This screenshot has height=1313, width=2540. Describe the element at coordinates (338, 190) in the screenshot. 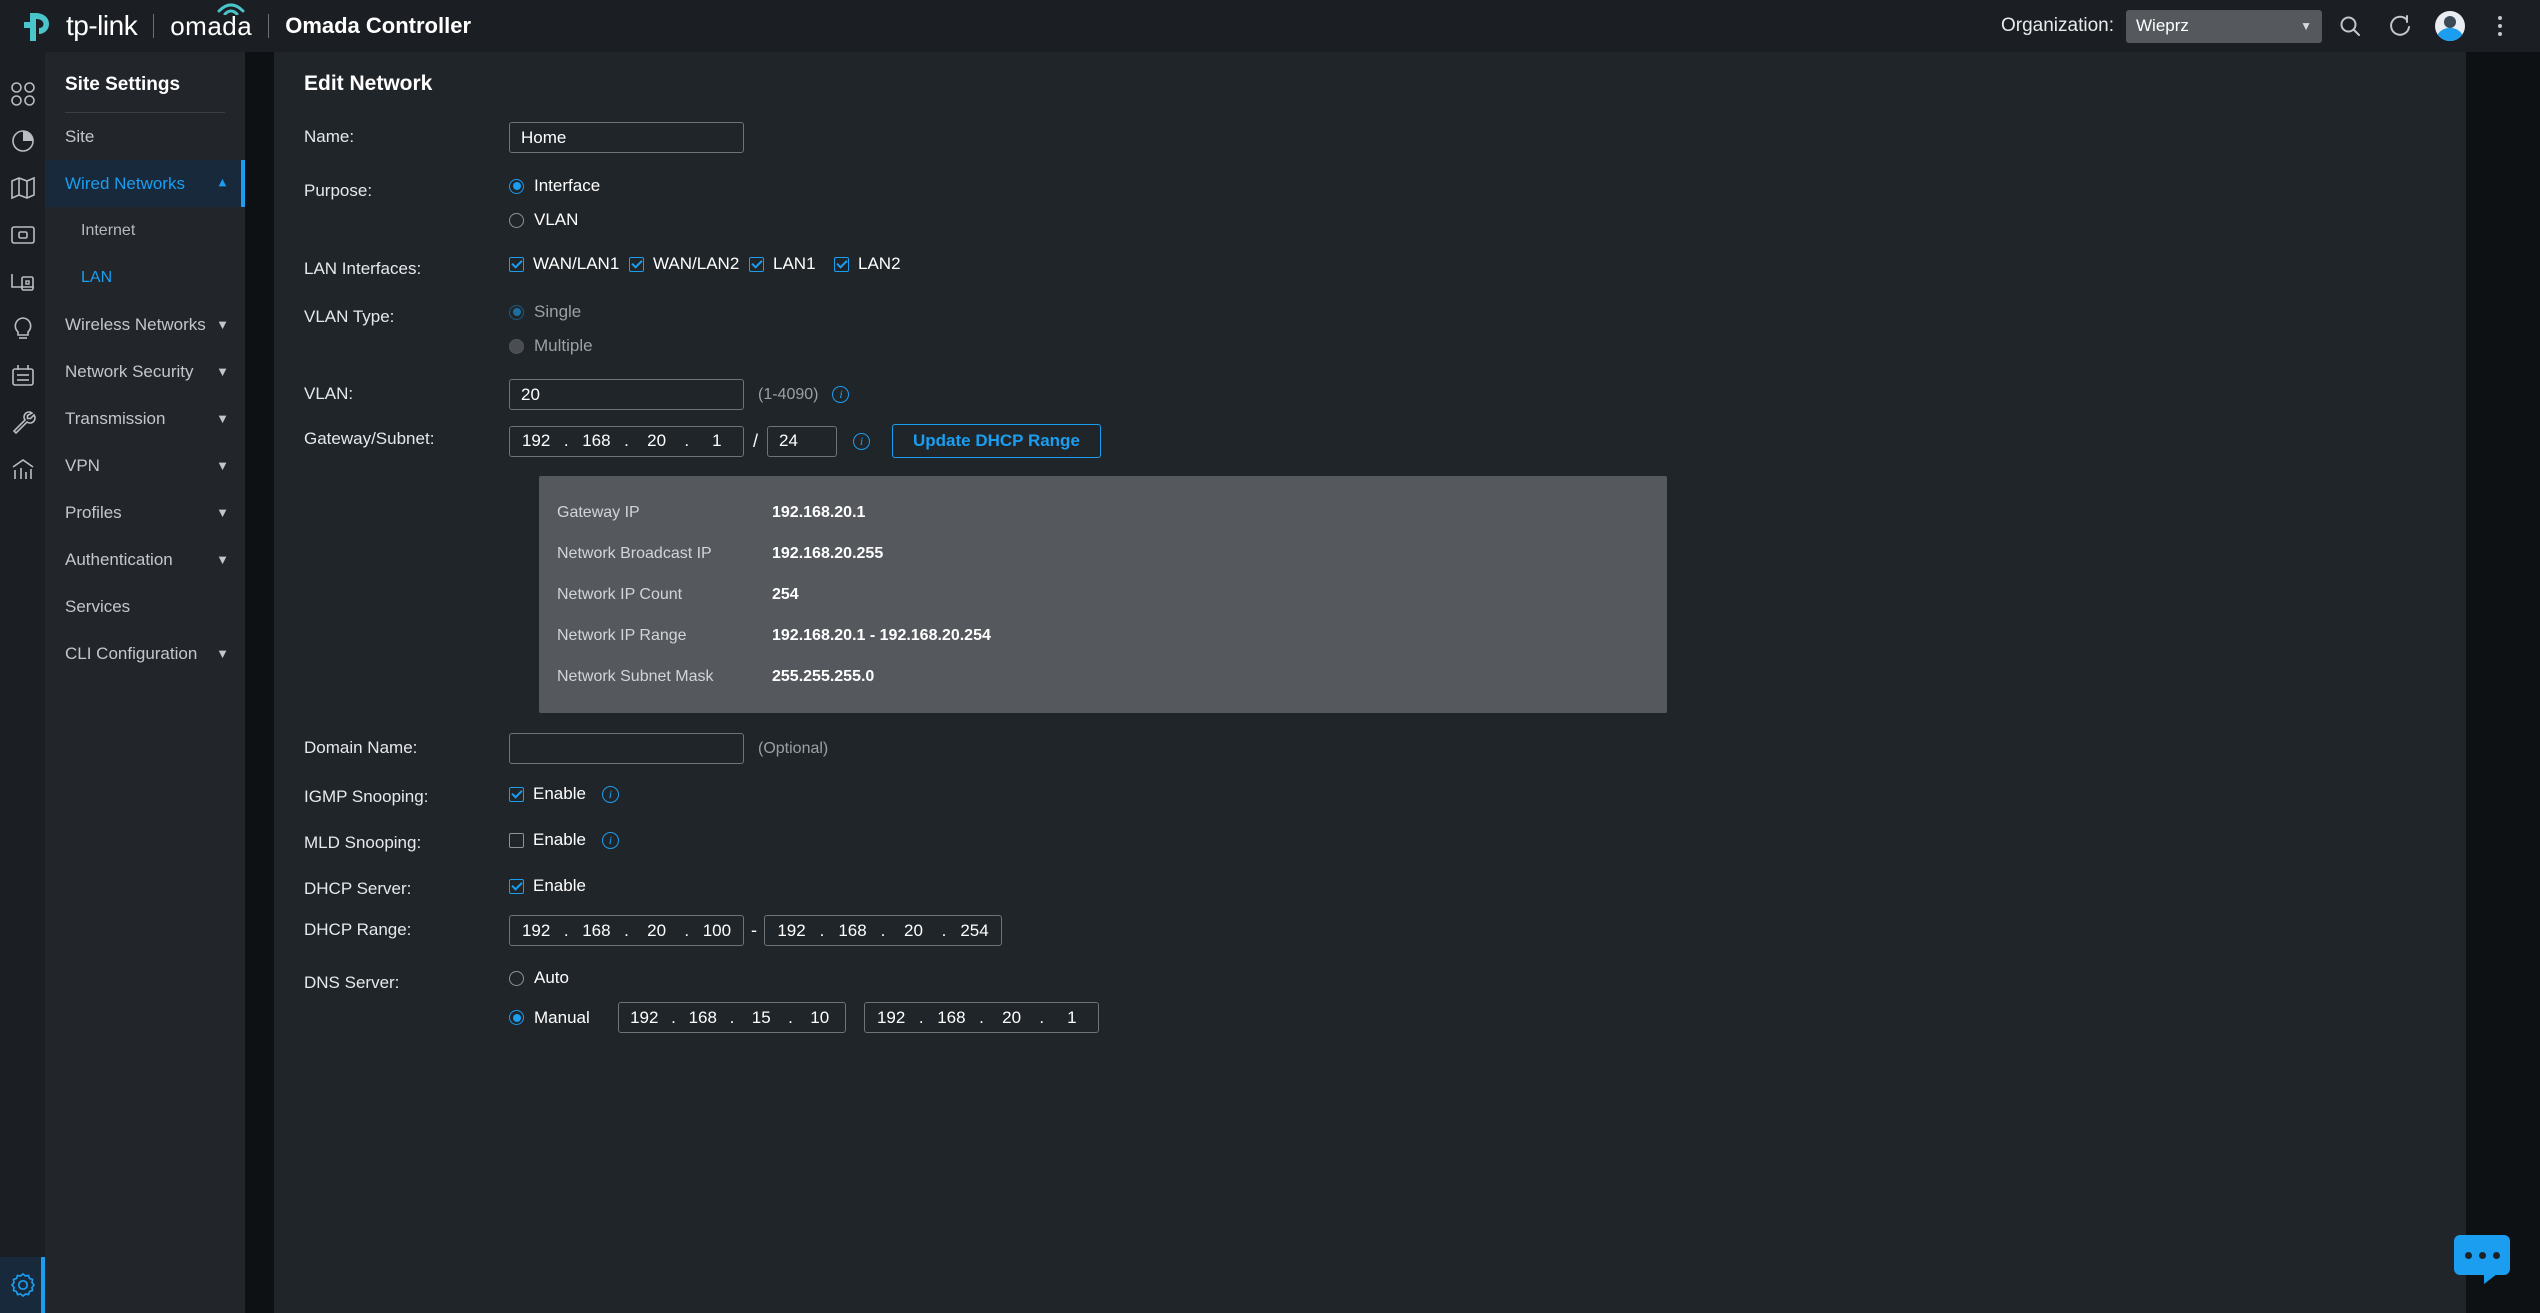

I see `purpose-label: Purpose:` at that location.